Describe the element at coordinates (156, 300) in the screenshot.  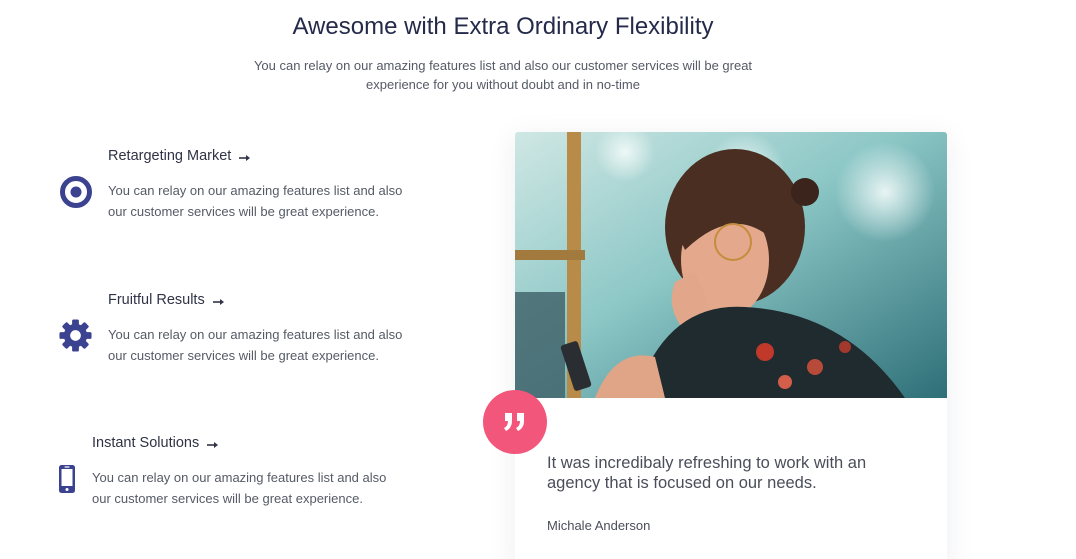
I see `feature-title: Fruitful Results` at that location.